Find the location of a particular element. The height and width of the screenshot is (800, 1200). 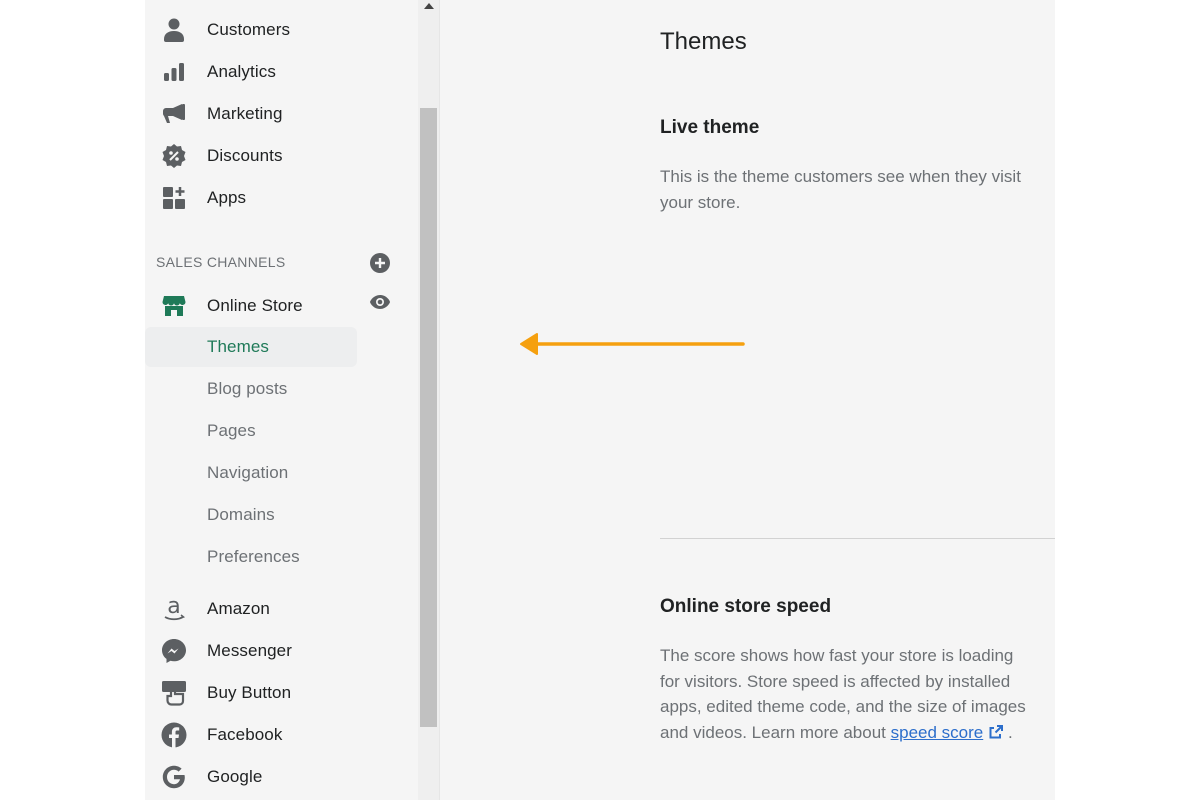

google-icon is located at coordinates (174, 777).